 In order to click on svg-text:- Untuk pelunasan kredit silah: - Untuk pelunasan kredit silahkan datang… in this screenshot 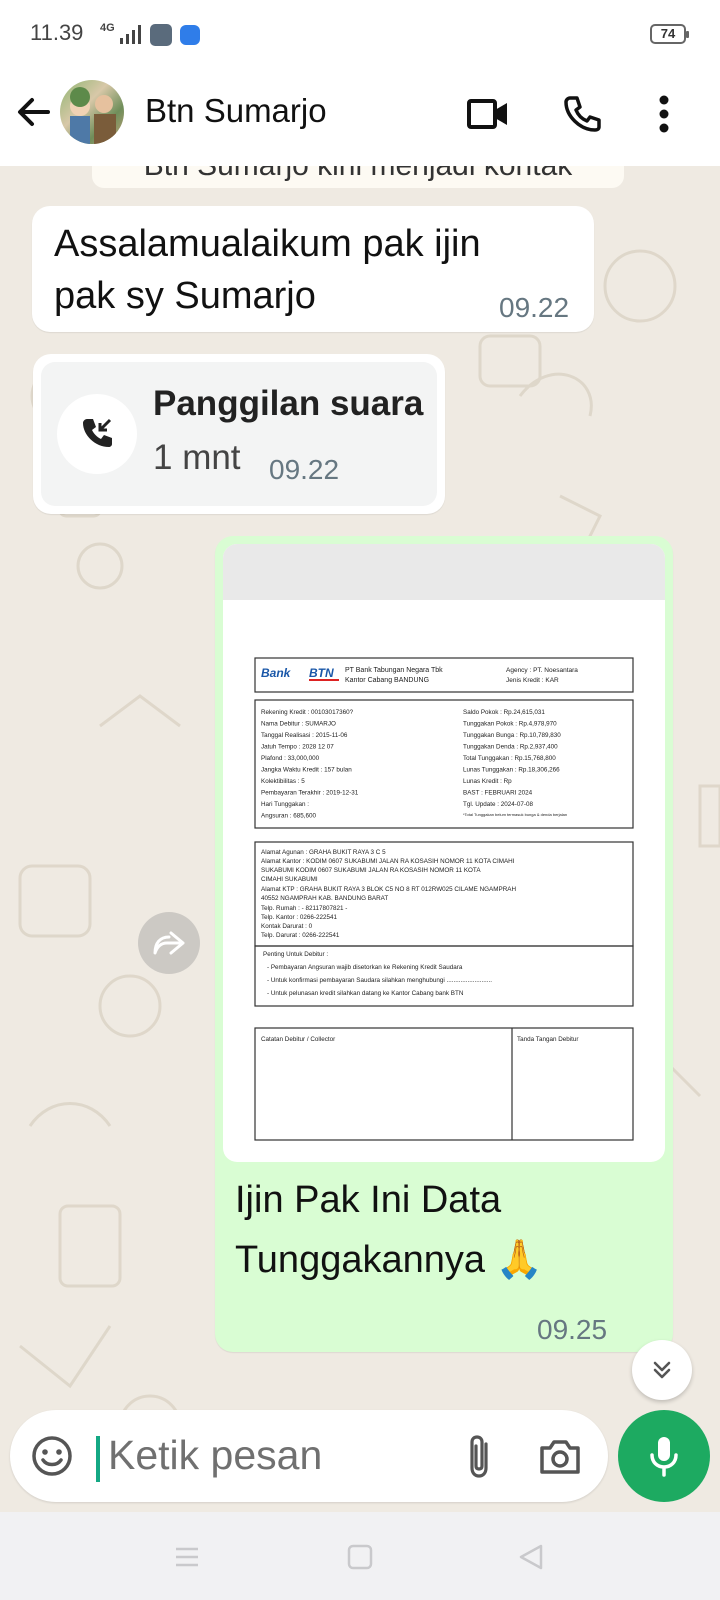, I will do `click(365, 993)`.